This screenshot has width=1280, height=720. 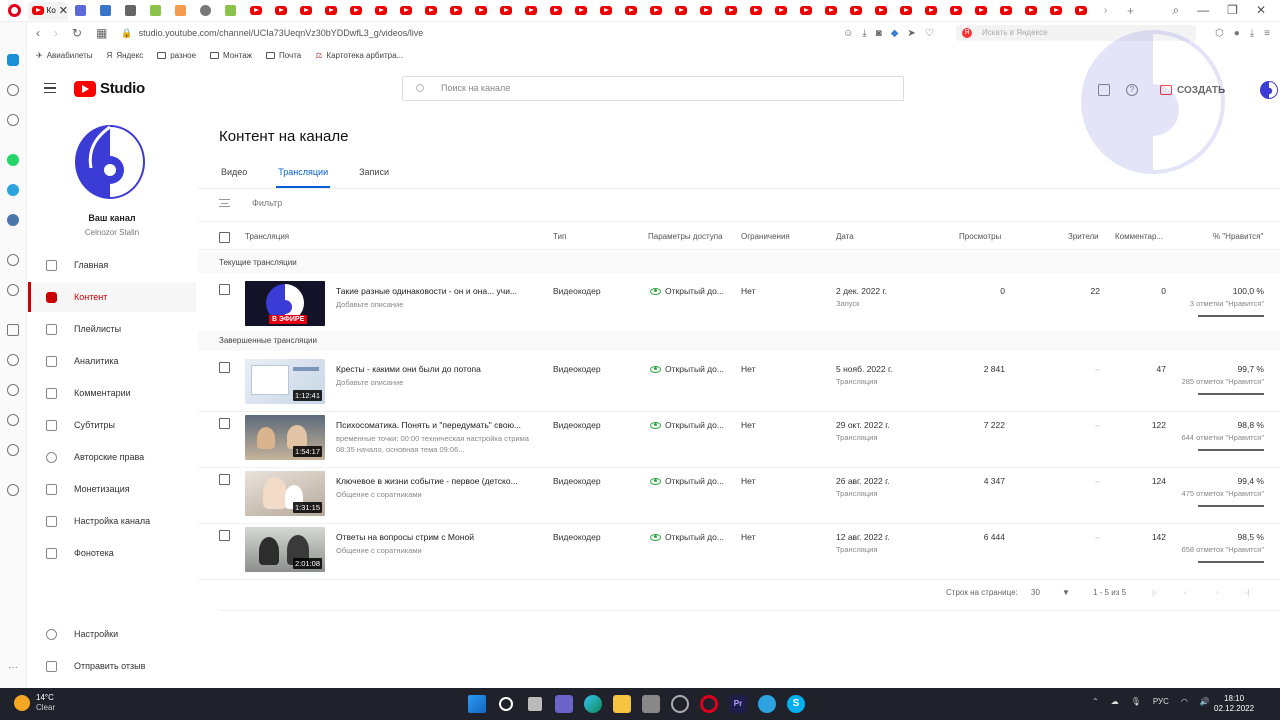 I want to click on cloud-icon: ☁, so click(x=1115, y=701).